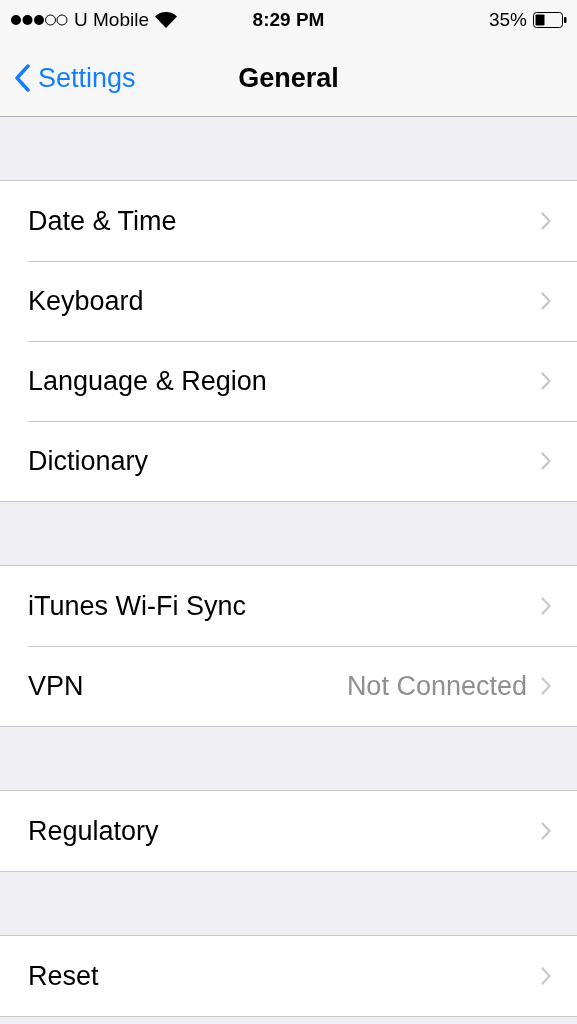 The height and width of the screenshot is (1024, 577). Describe the element at coordinates (288, 606) in the screenshot. I see `settings-row: iTunes Wi-Fi Sync` at that location.